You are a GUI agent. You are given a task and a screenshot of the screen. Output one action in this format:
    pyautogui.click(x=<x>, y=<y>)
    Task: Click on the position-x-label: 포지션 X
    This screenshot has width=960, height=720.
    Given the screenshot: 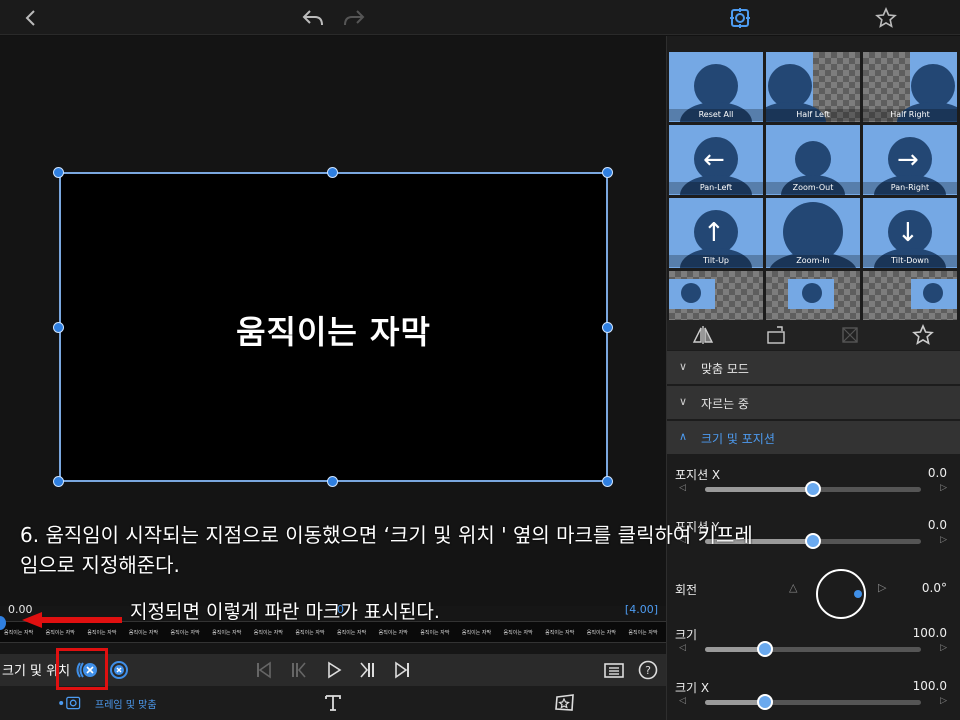 What is the action you would take?
    pyautogui.click(x=698, y=475)
    